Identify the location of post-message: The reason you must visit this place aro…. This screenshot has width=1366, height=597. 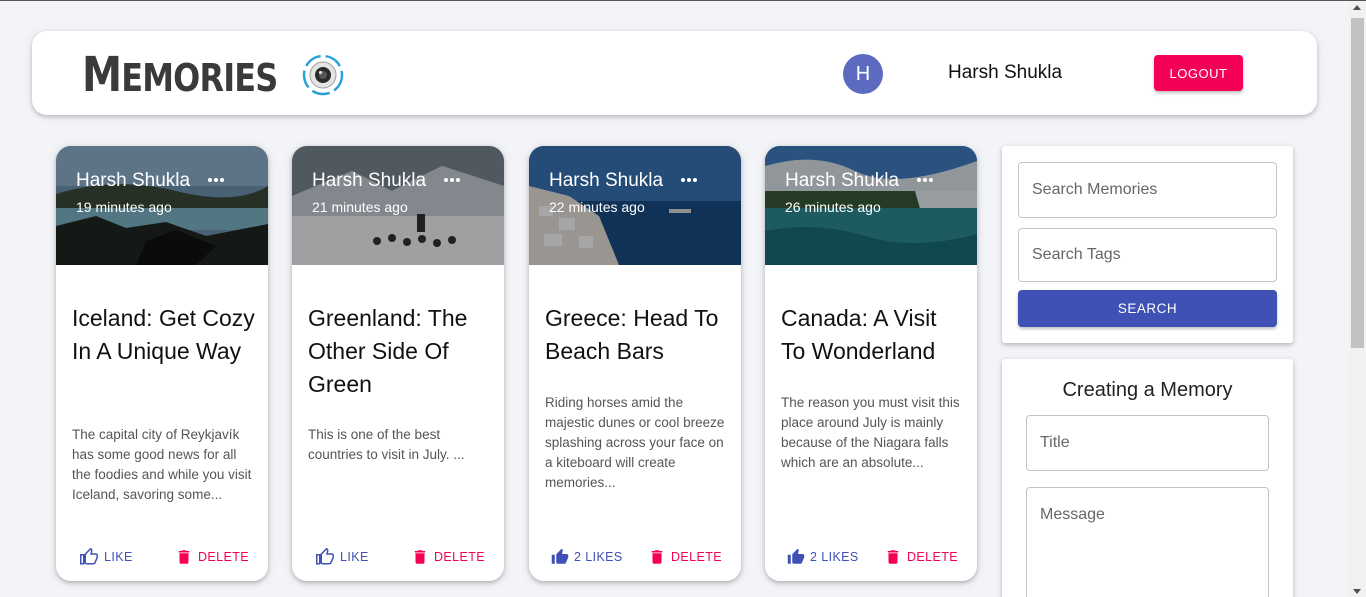
(870, 432).